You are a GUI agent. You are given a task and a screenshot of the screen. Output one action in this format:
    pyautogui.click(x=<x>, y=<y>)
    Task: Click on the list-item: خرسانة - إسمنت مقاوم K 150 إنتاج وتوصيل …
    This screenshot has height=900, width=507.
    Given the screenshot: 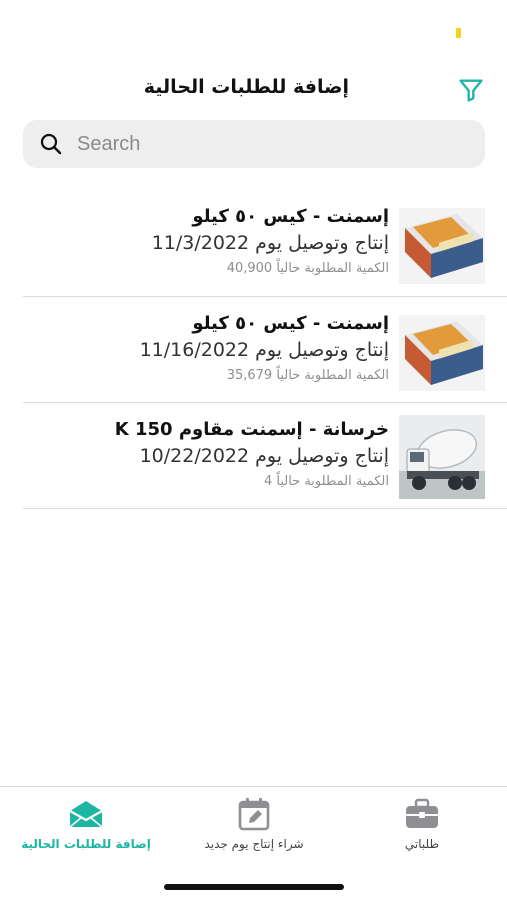 What is the action you would take?
    pyautogui.click(x=253, y=456)
    